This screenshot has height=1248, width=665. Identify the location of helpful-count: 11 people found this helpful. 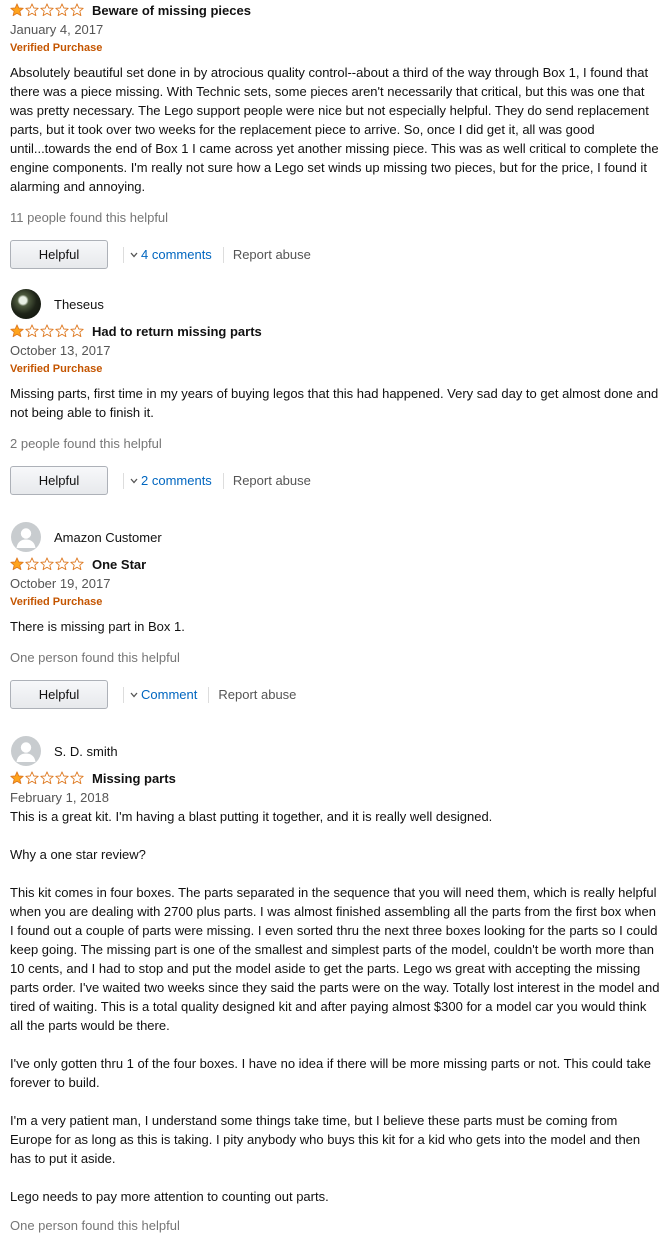
(89, 217).